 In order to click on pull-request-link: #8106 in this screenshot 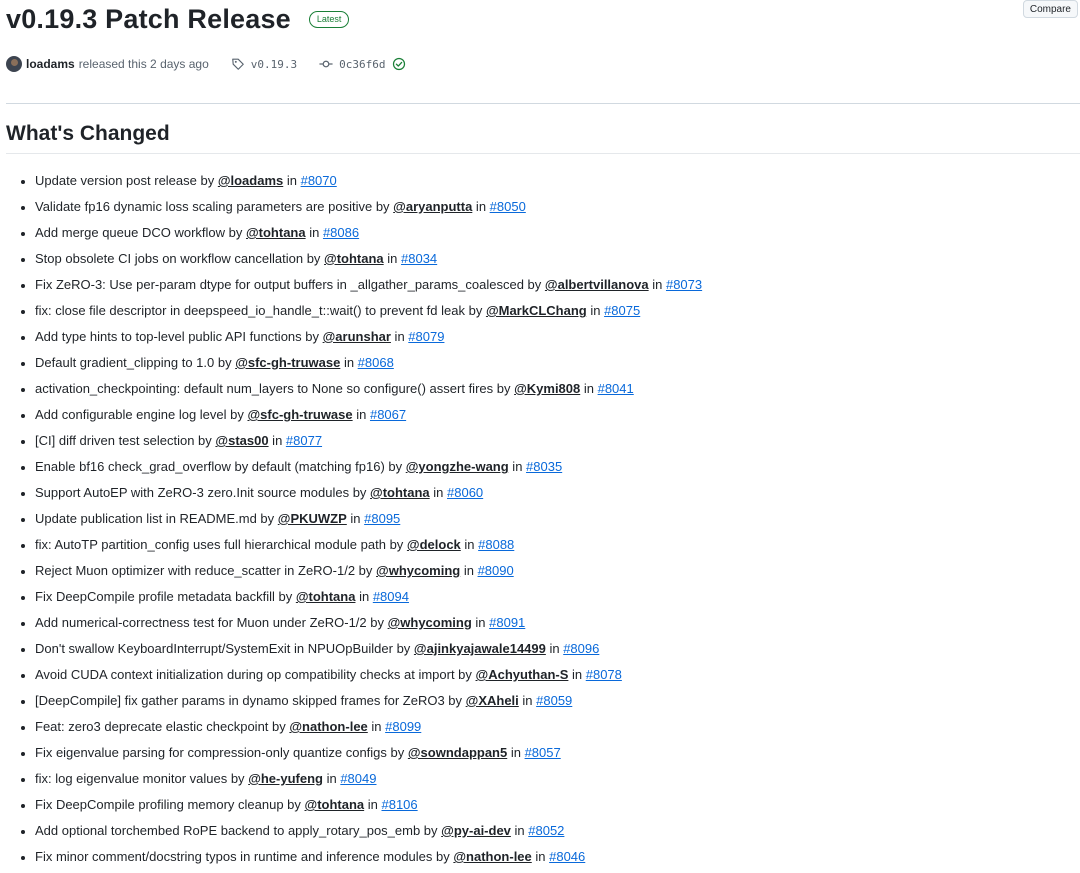, I will do `click(399, 804)`.